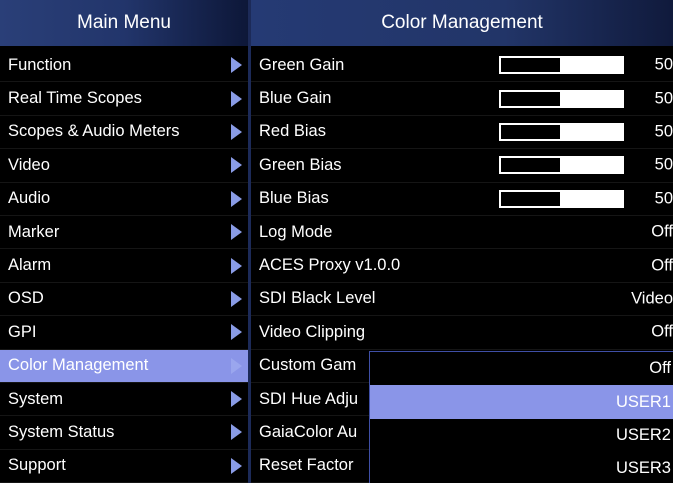  I want to click on setting-label: Green Bias, so click(300, 164).